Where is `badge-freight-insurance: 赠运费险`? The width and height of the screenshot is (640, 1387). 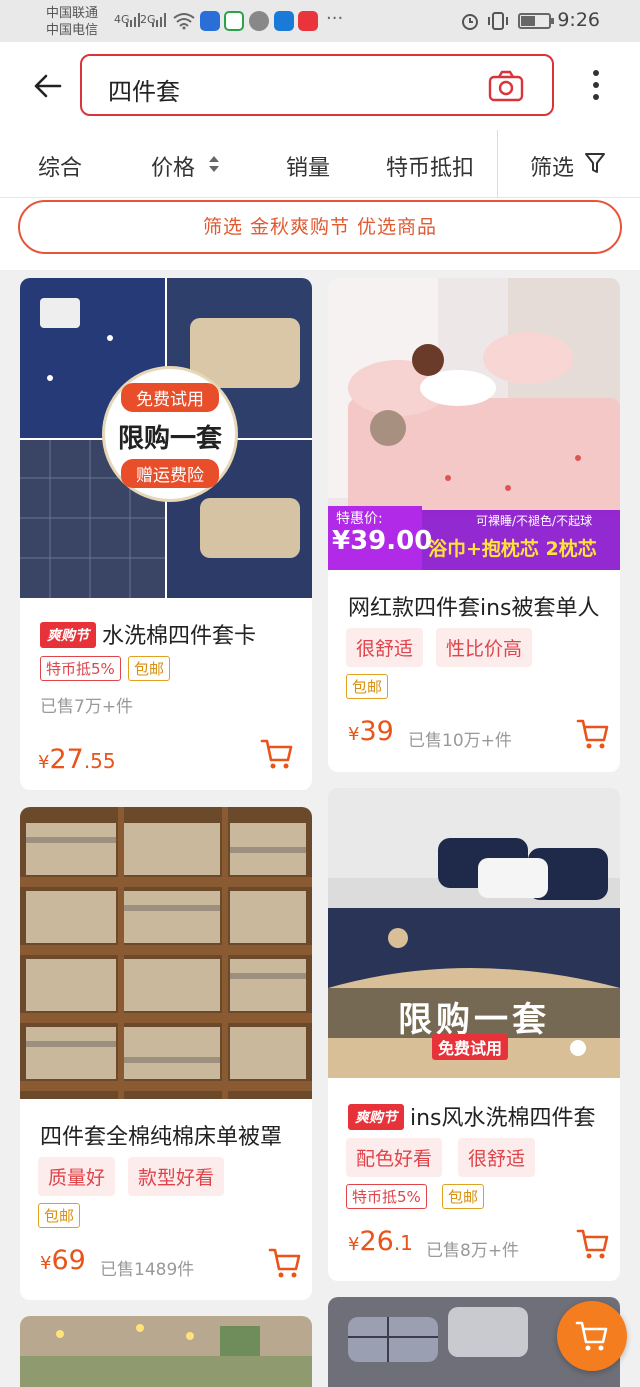
badge-freight-insurance: 赠运费险 is located at coordinates (170, 473).